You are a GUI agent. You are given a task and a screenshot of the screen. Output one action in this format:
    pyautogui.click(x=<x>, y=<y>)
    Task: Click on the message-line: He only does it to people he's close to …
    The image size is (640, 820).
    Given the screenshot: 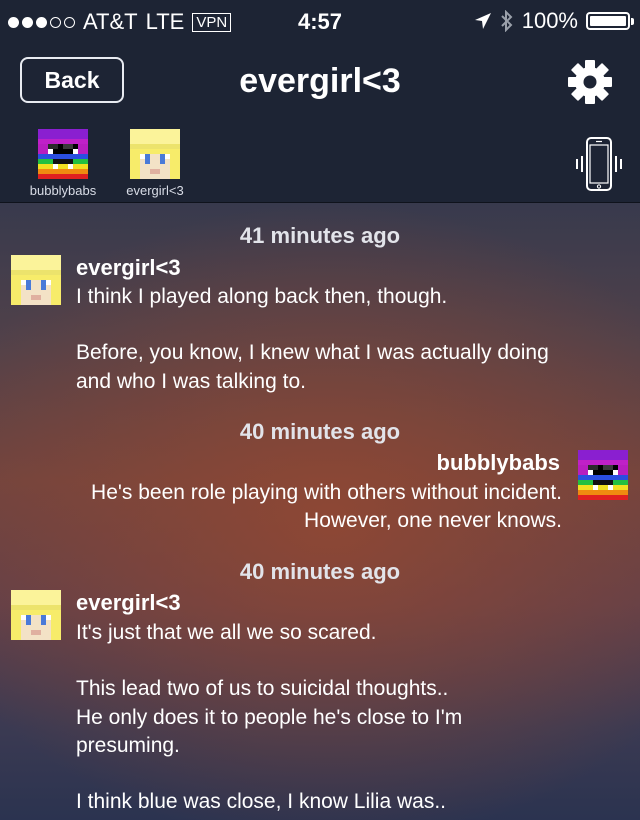 What is the action you would take?
    pyautogui.click(x=269, y=717)
    